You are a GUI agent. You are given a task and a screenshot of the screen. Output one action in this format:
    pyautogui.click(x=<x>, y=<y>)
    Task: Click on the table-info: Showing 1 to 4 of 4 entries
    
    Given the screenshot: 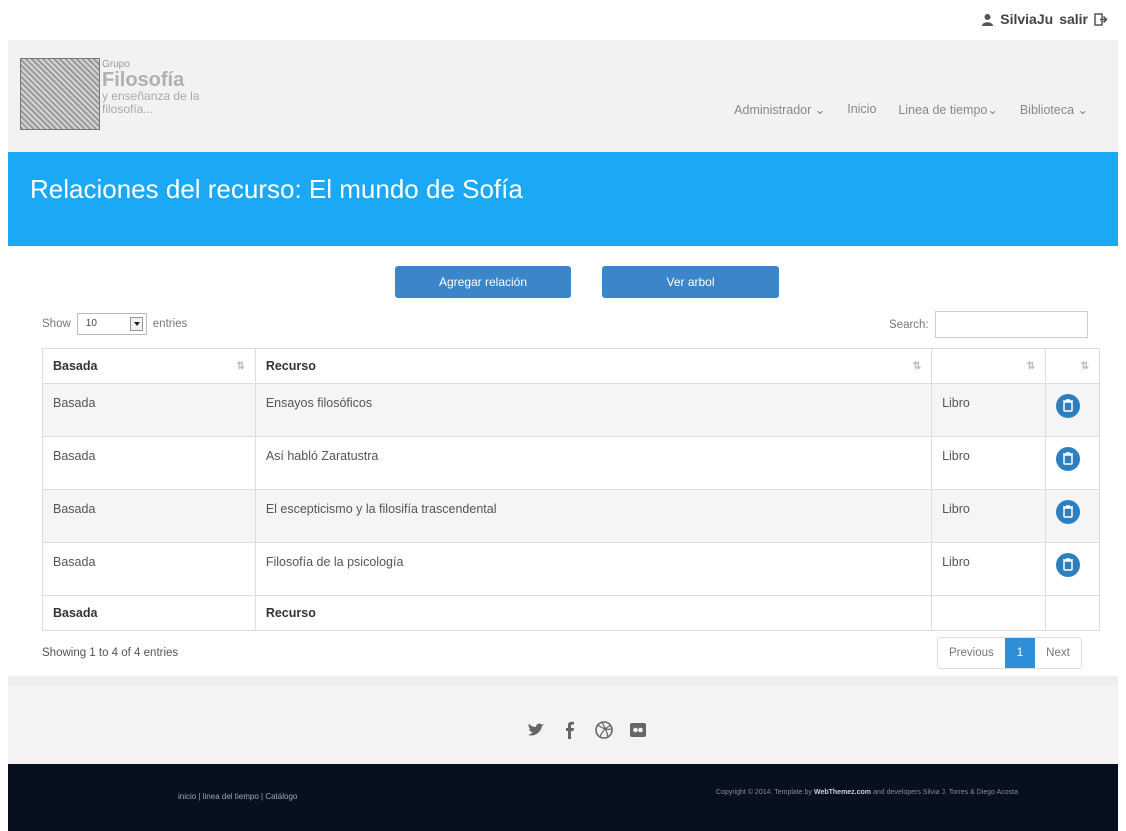 What is the action you would take?
    pyautogui.click(x=110, y=653)
    